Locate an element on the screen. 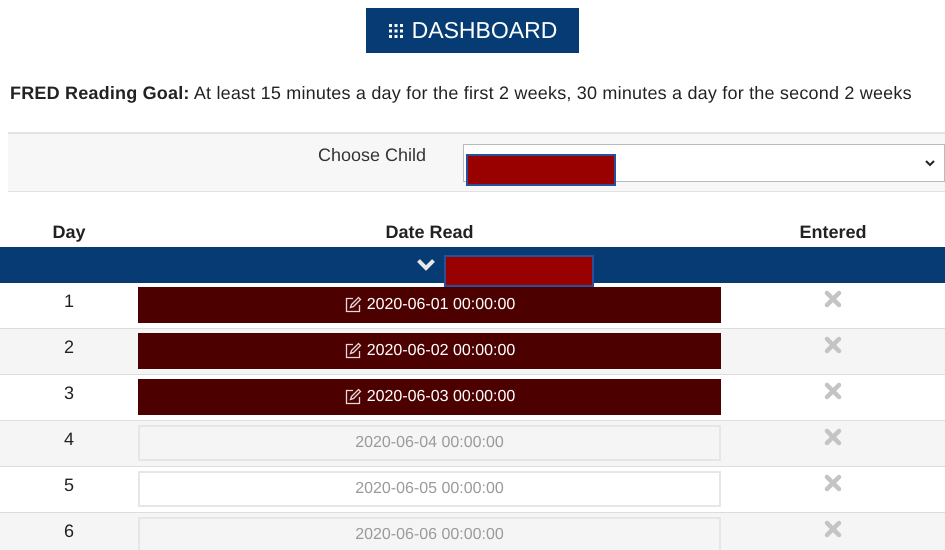 The width and height of the screenshot is (945, 550). day-cell-text: 6 is located at coordinates (68, 531).